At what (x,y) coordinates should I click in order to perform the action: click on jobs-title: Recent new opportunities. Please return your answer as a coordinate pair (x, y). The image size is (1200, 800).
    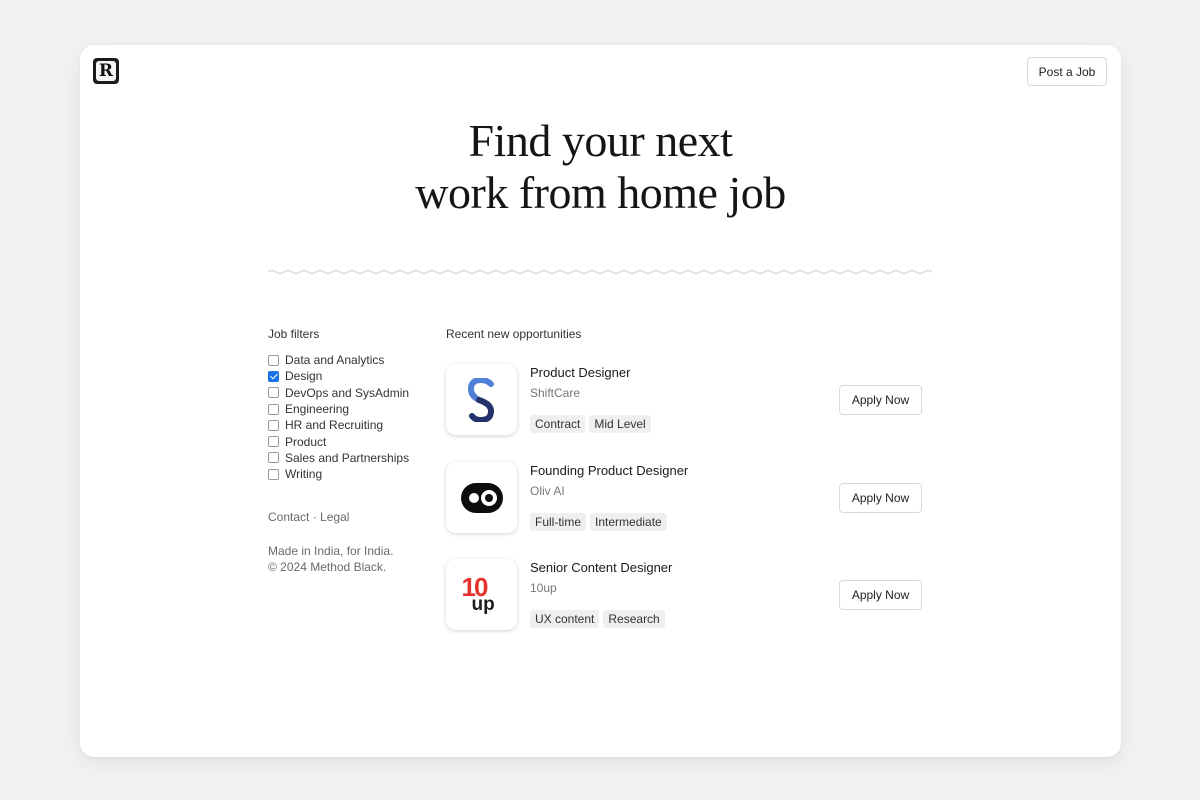
    Looking at the image, I should click on (514, 334).